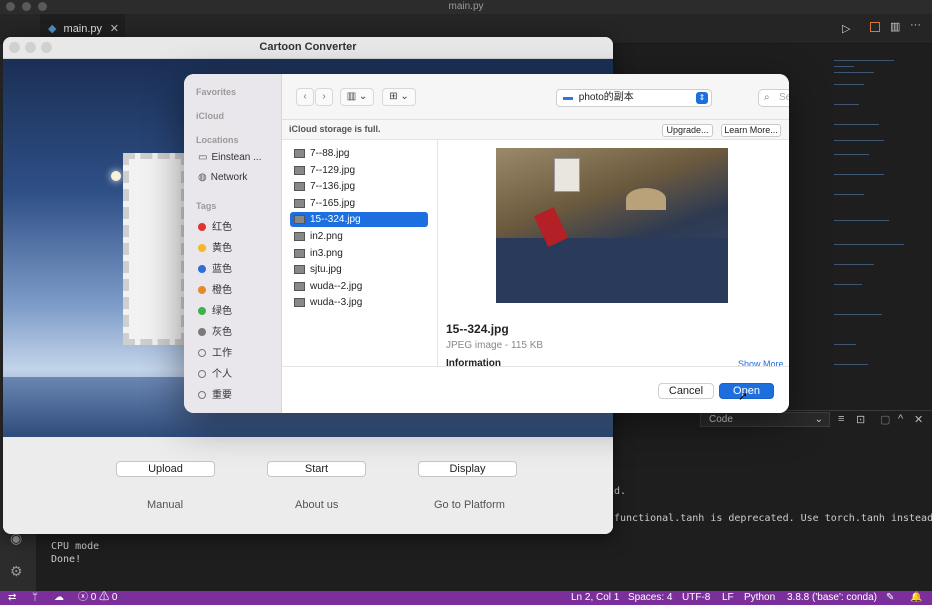  I want to click on more-actions-icon: ···, so click(915, 25).